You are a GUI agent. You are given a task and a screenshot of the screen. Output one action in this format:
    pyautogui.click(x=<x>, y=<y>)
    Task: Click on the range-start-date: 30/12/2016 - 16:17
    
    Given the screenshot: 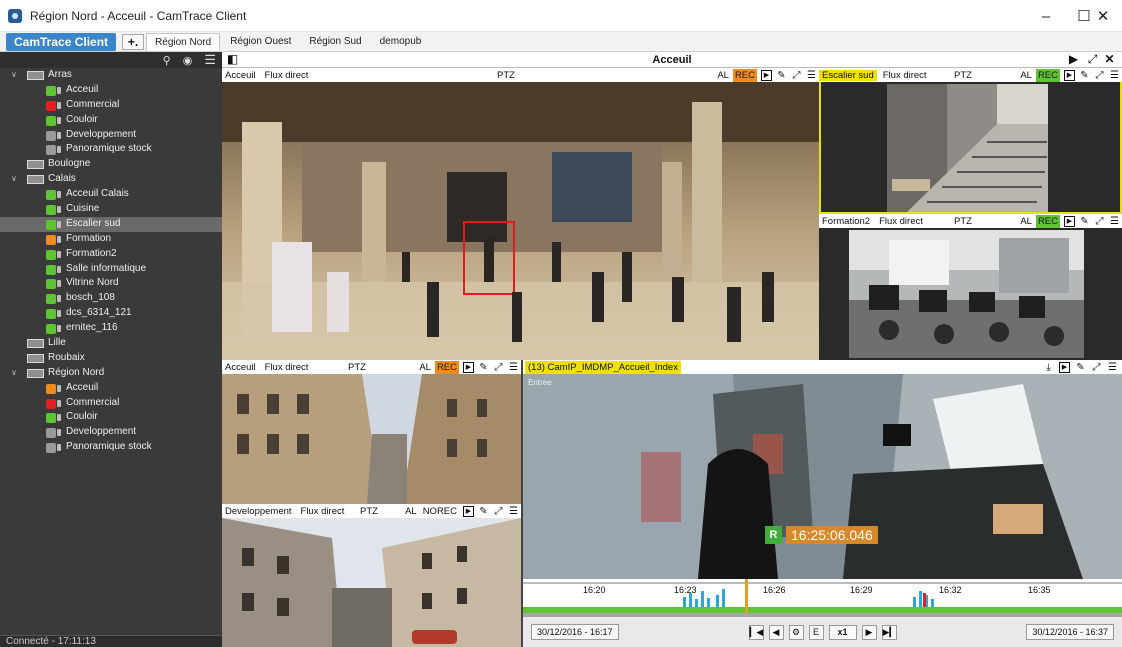 What is the action you would take?
    pyautogui.click(x=575, y=632)
    